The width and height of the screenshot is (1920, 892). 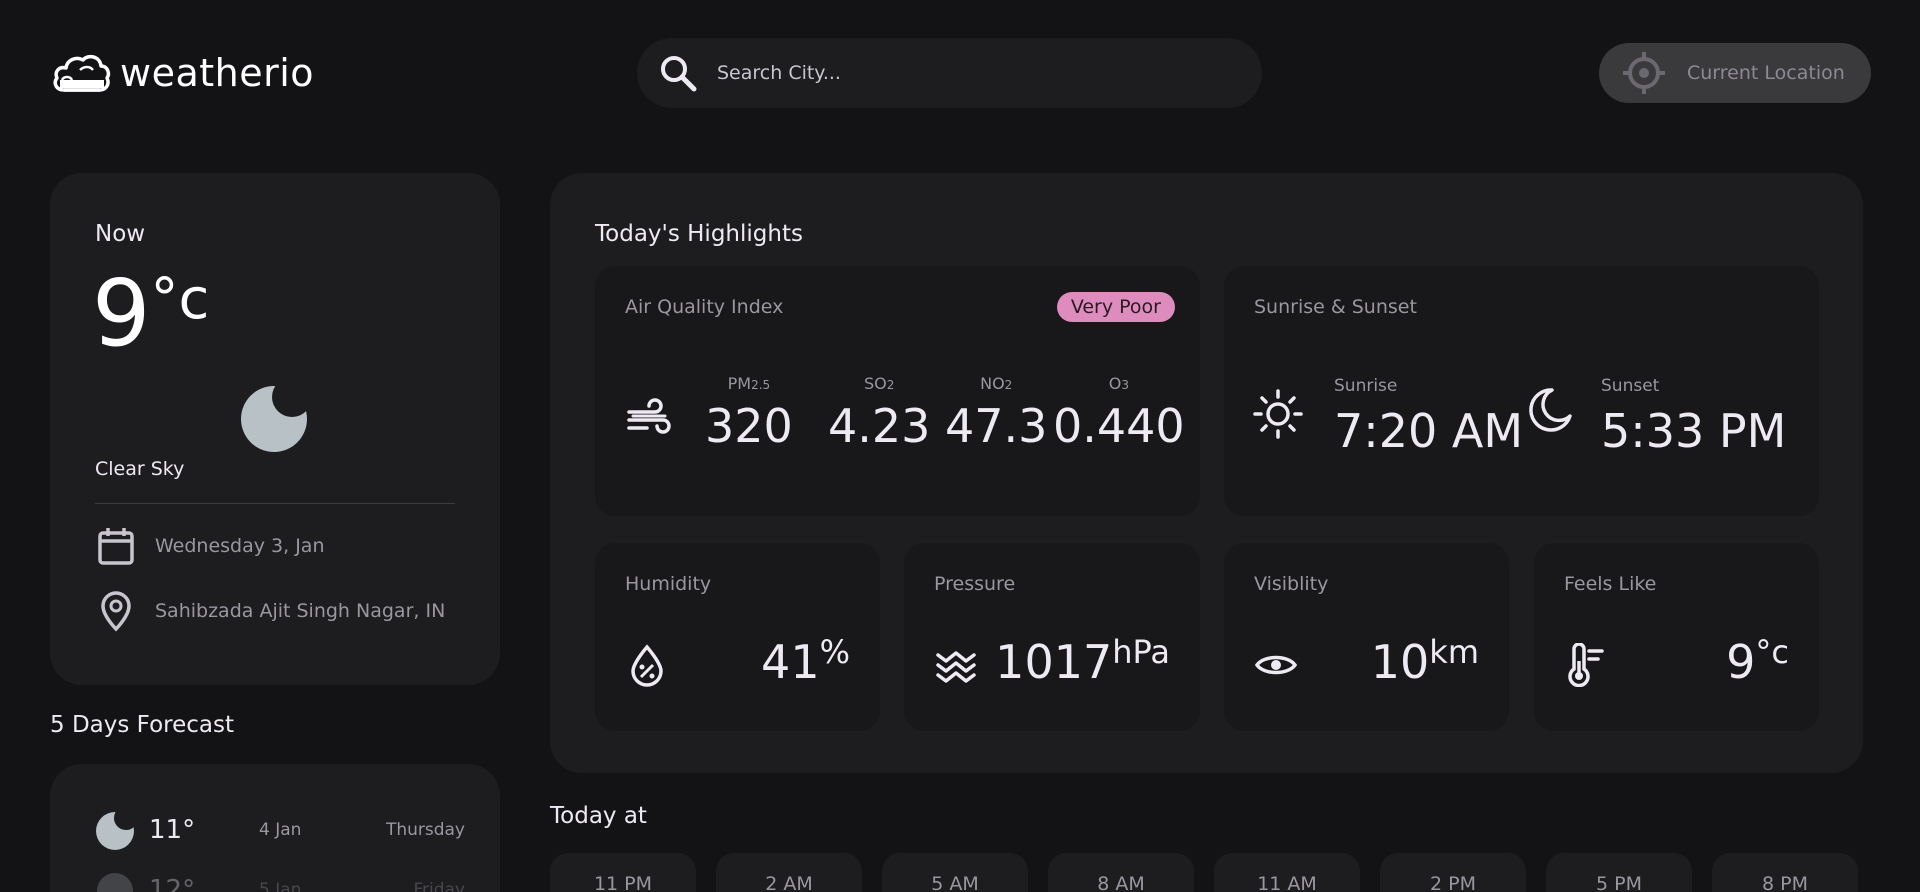 I want to click on aqi-no2: NO2 47.3, so click(x=996, y=413).